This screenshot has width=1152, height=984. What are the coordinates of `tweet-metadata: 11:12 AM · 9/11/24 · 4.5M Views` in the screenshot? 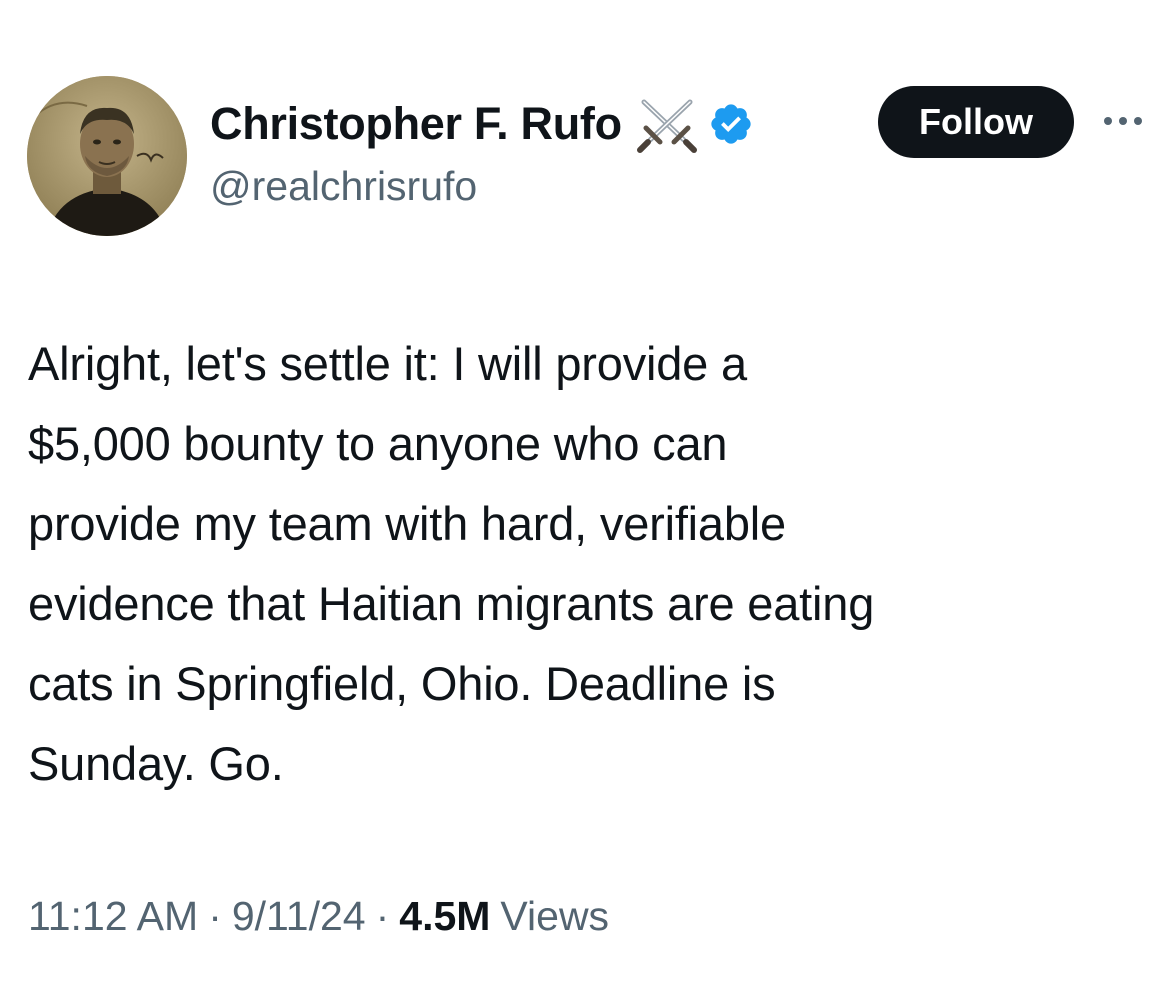 It's located at (318, 916).